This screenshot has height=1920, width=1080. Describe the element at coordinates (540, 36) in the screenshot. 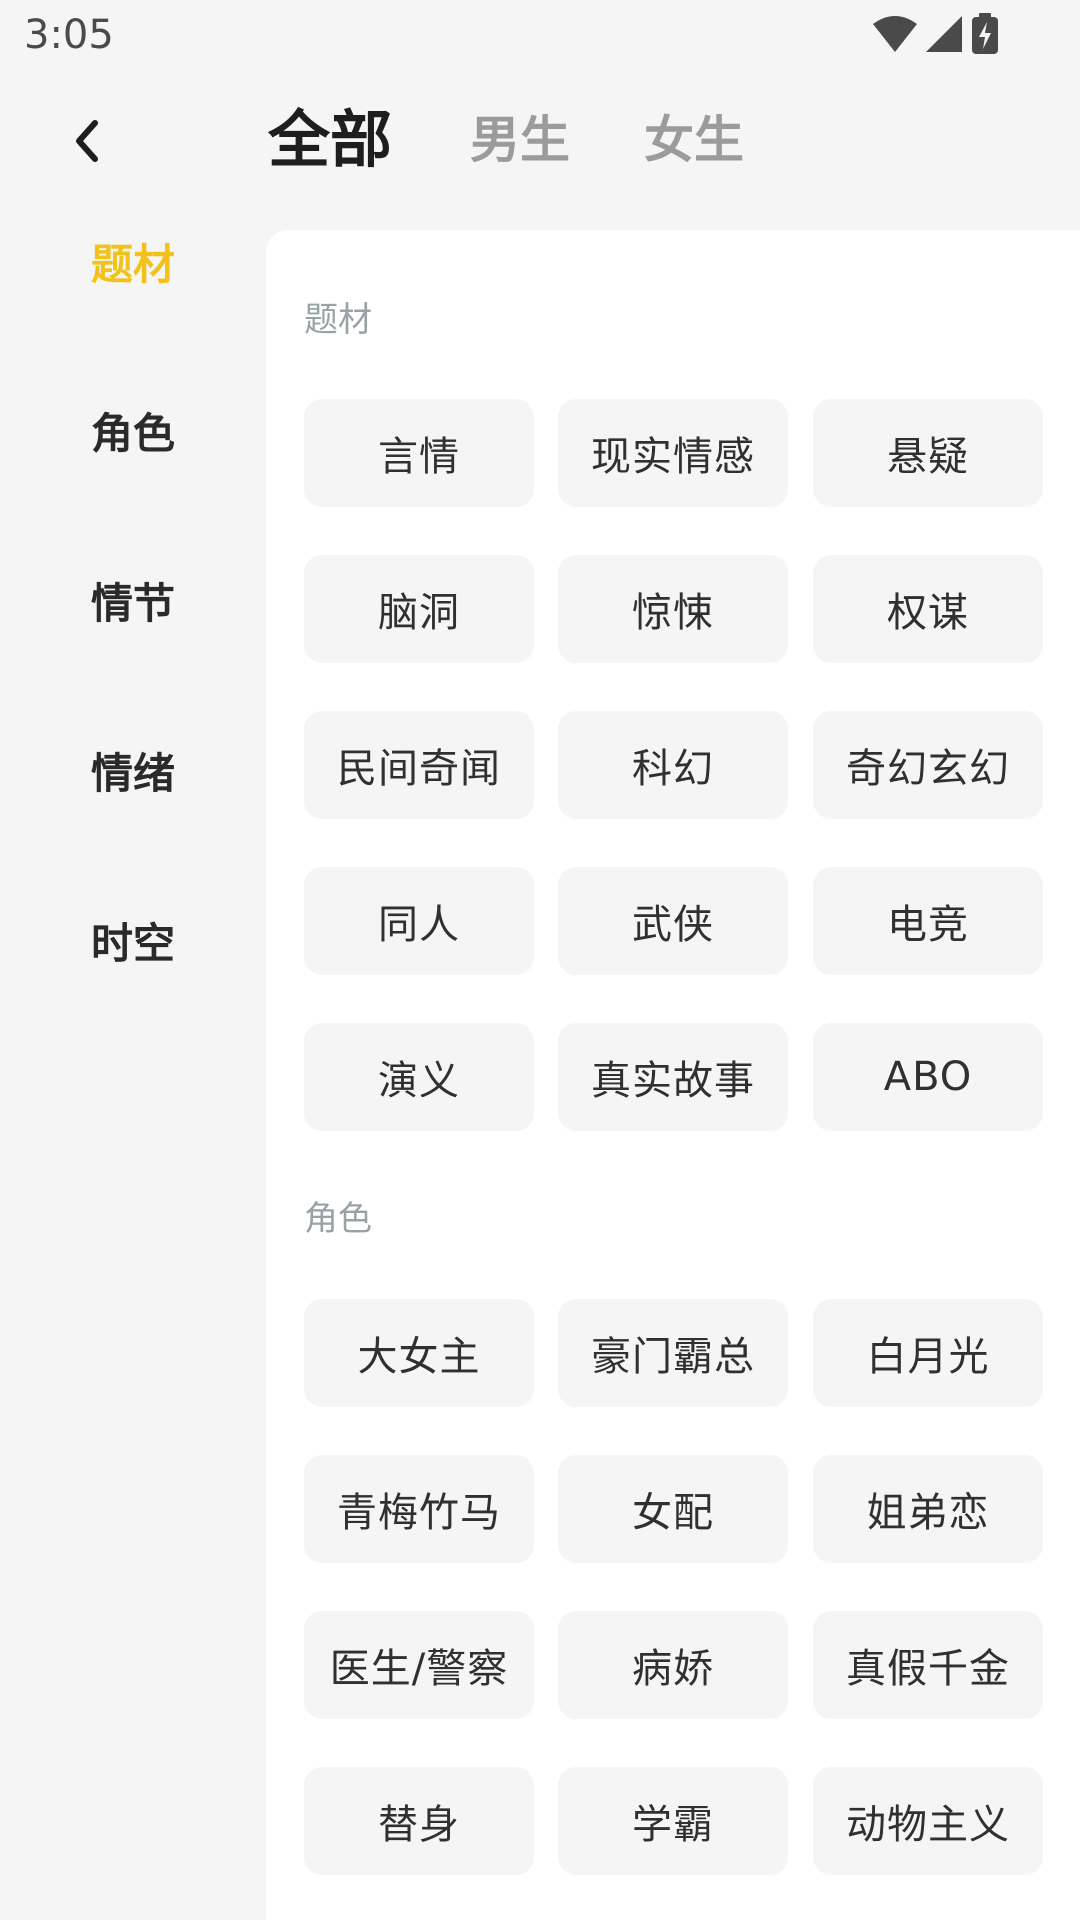

I see `status-bar: 3:05` at that location.